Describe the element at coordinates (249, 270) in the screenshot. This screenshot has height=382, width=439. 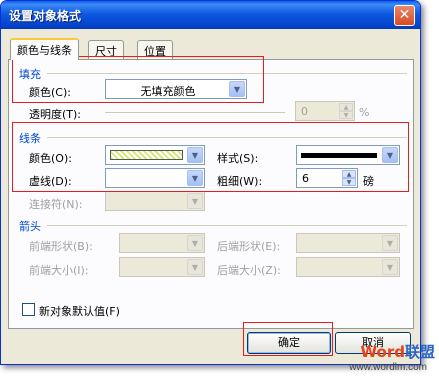
I see `end-size-label: 后端大小(Z):` at that location.